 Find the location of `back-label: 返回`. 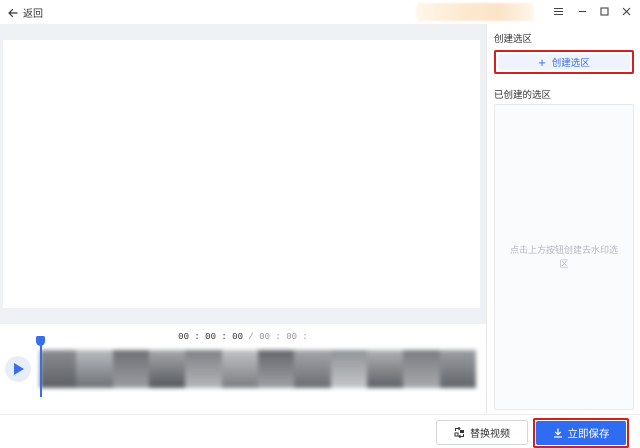

back-label: 返回 is located at coordinates (33, 14).